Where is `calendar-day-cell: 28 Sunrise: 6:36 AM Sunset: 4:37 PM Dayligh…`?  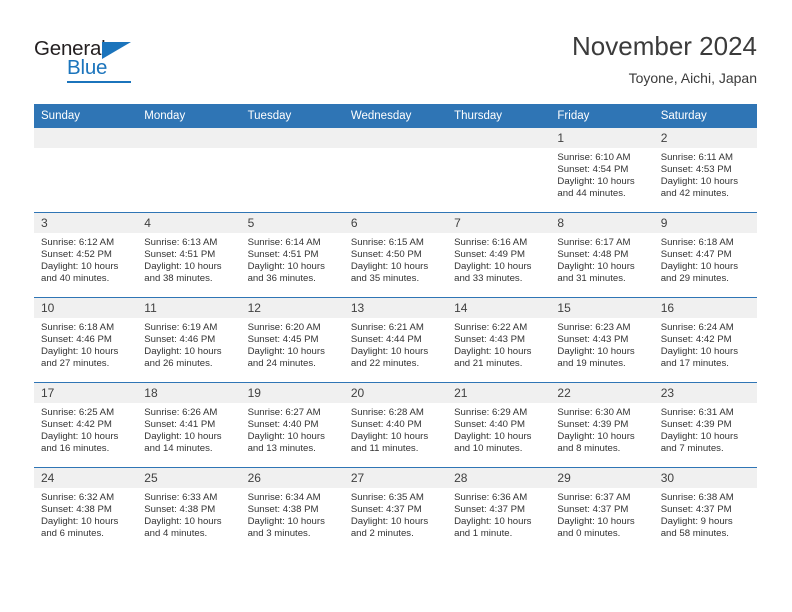
calendar-day-cell: 28 Sunrise: 6:36 AM Sunset: 4:37 PM Dayligh… is located at coordinates (499, 505).